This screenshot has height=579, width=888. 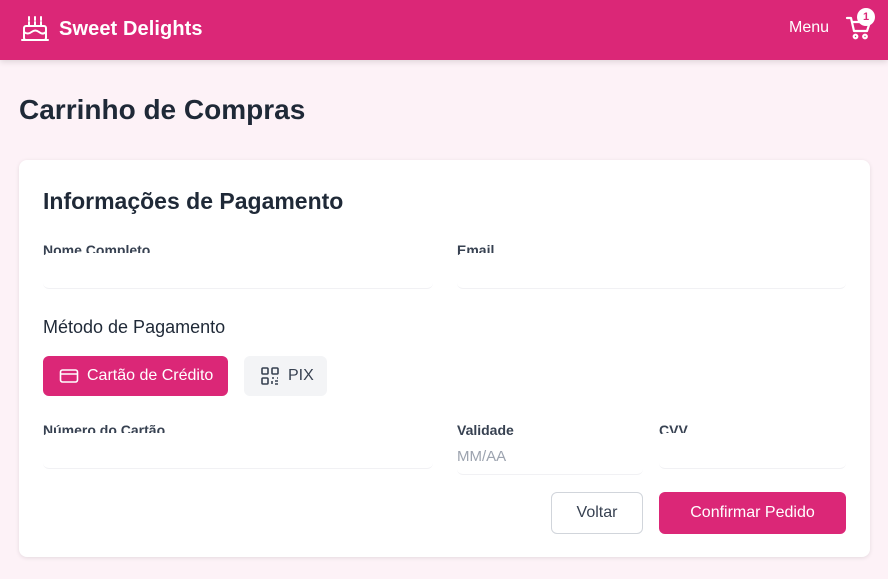 What do you see at coordinates (270, 376) in the screenshot?
I see `qr-code-icon` at bounding box center [270, 376].